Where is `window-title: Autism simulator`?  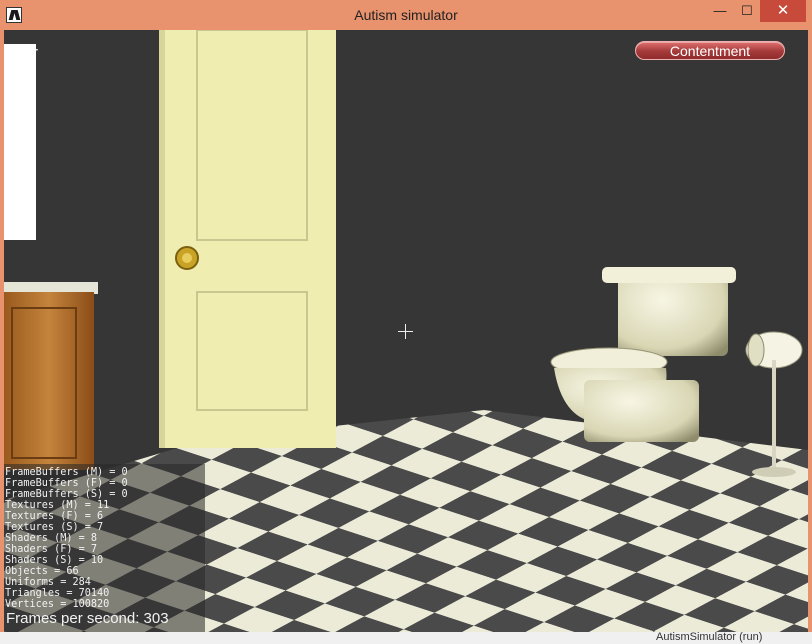
window-title: Autism simulator is located at coordinates (406, 15).